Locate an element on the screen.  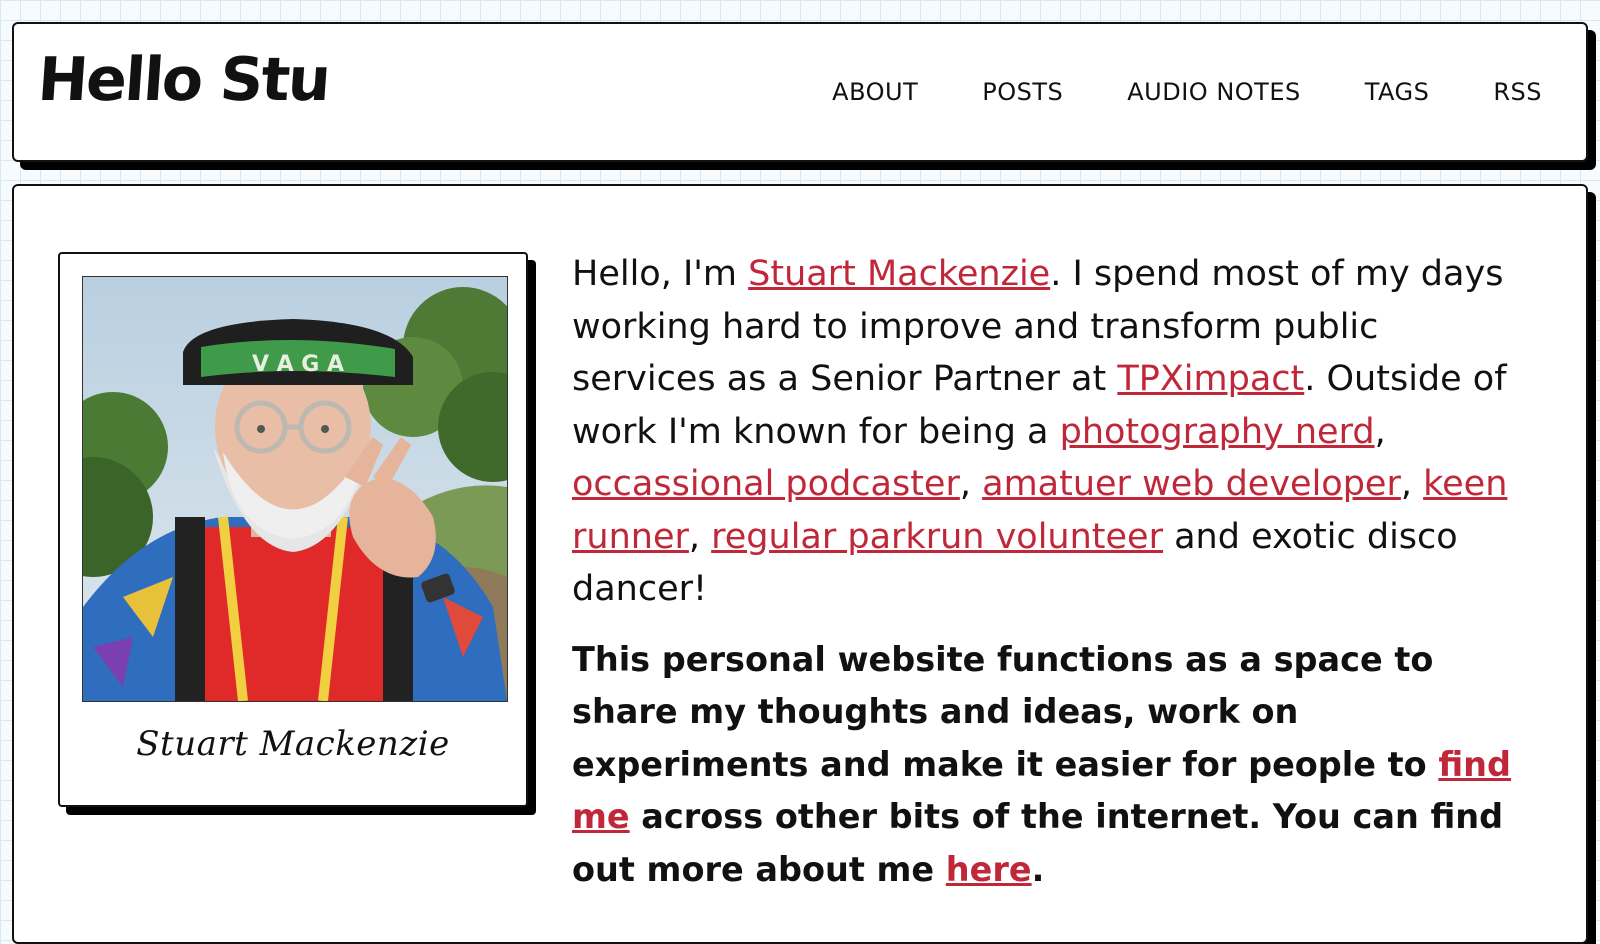
nav-rss: RSS is located at coordinates (1517, 92).